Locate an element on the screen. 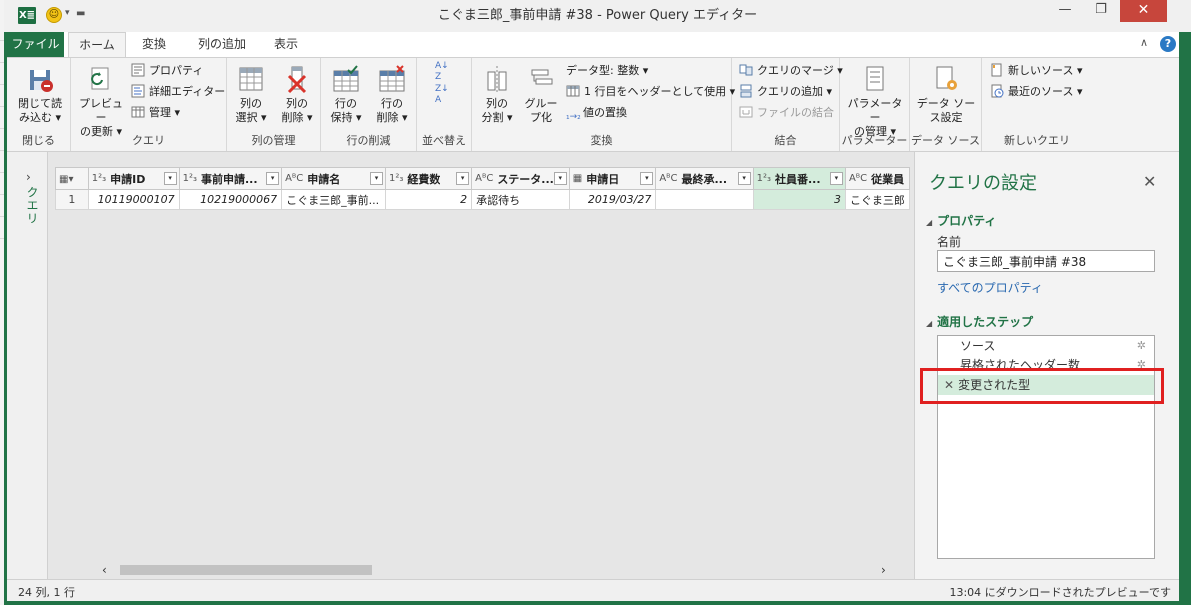 The height and width of the screenshot is (605, 1191). data-source-settings-button: データ ソー ス設定 is located at coordinates (946, 94).